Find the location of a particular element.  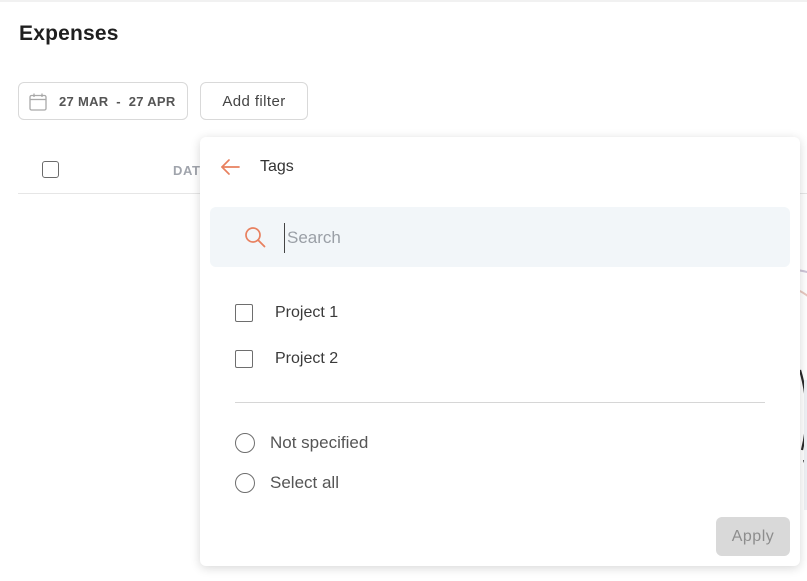

apply-button: Apply is located at coordinates (753, 536).